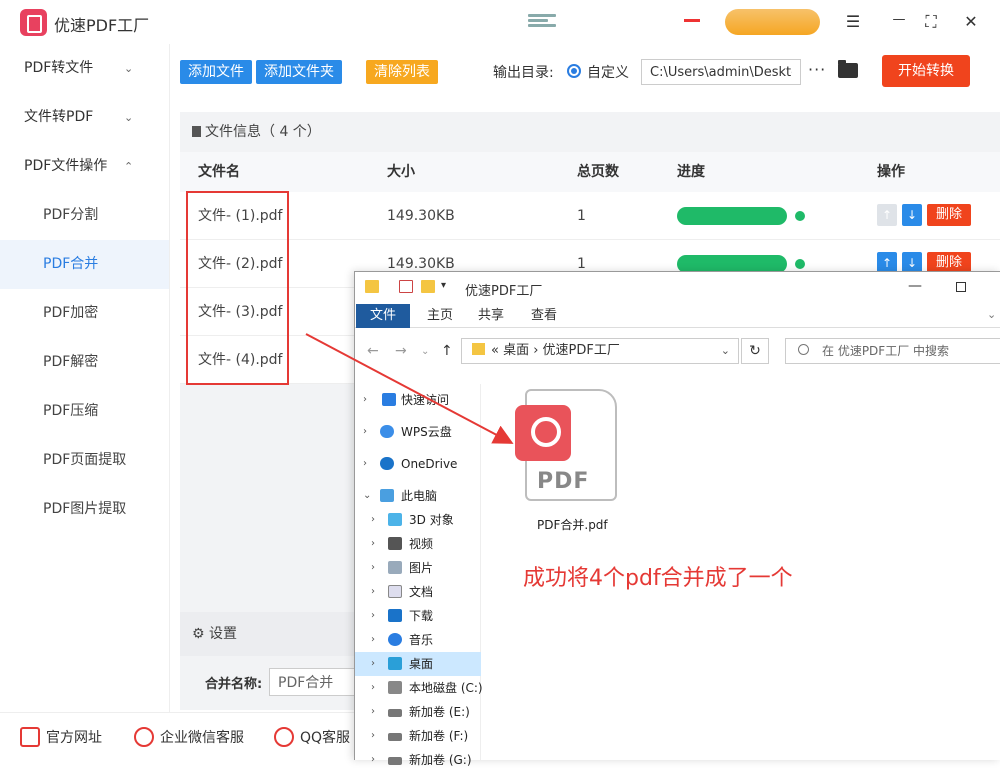  I want to click on tree-item-3d: › 3D 对象, so click(418, 520).